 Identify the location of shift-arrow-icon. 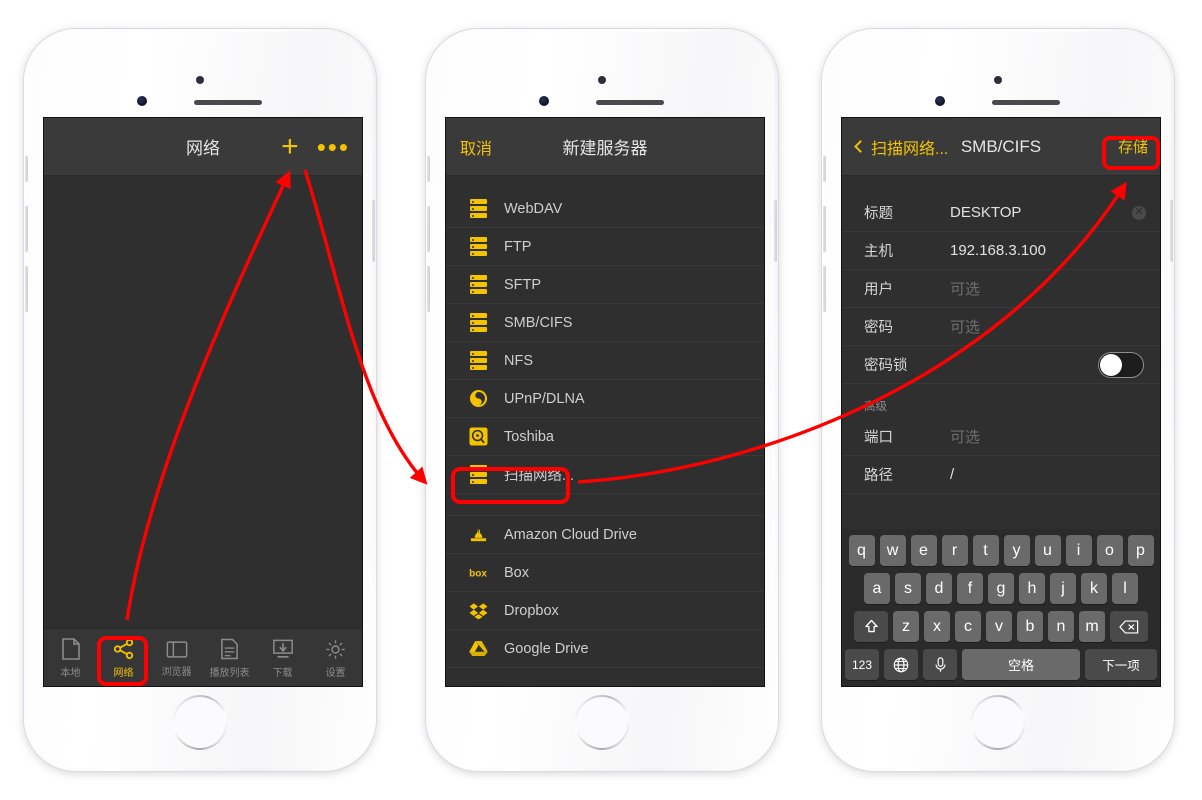
(871, 626).